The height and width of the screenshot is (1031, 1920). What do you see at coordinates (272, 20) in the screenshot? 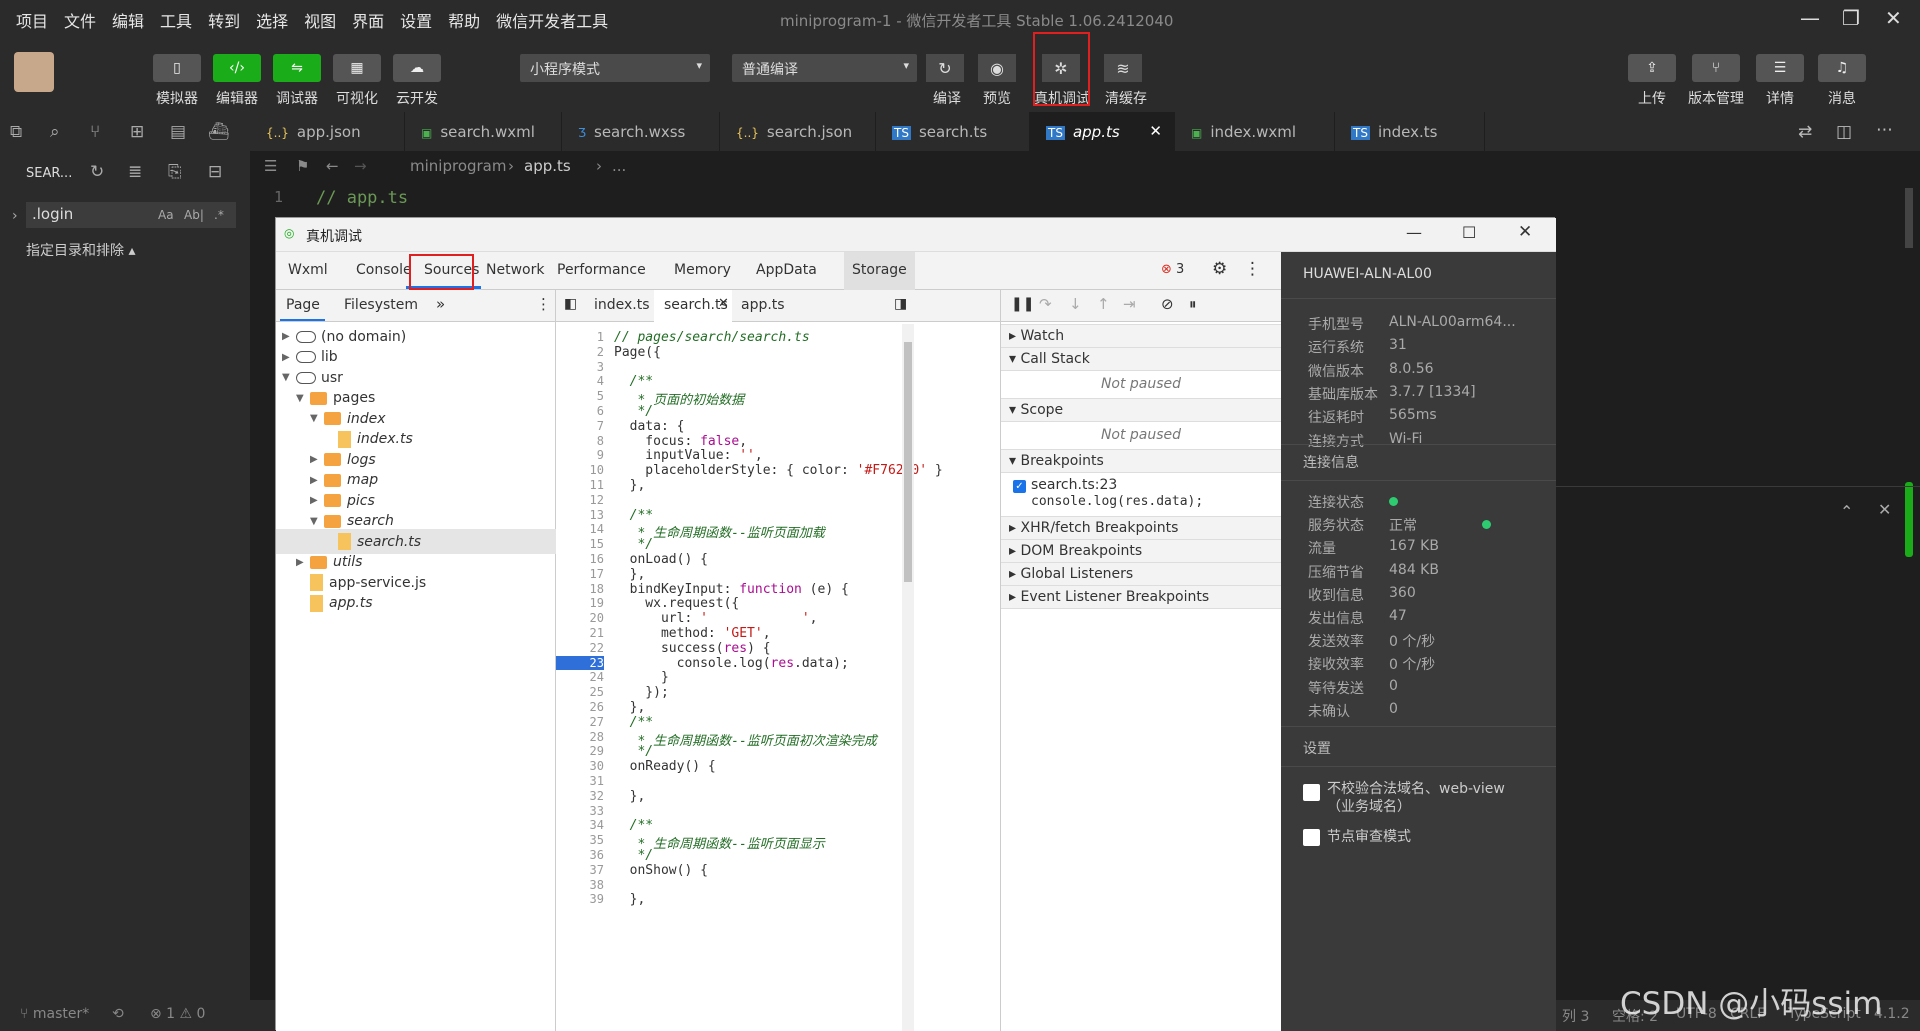
I see `menu-select: 选择` at bounding box center [272, 20].